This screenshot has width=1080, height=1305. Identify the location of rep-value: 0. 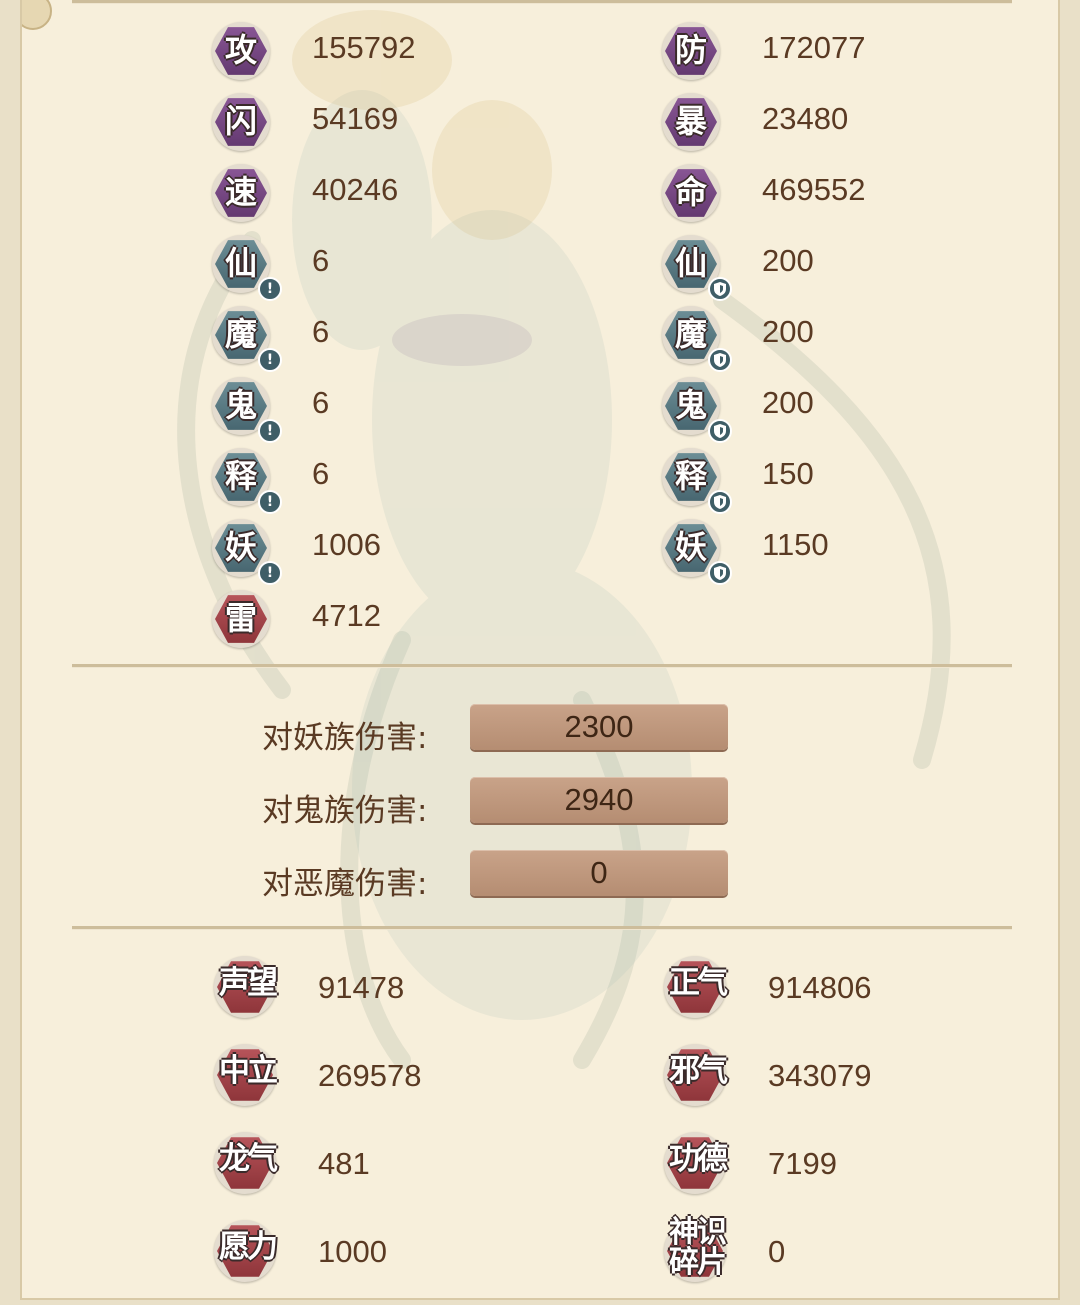
(777, 1251).